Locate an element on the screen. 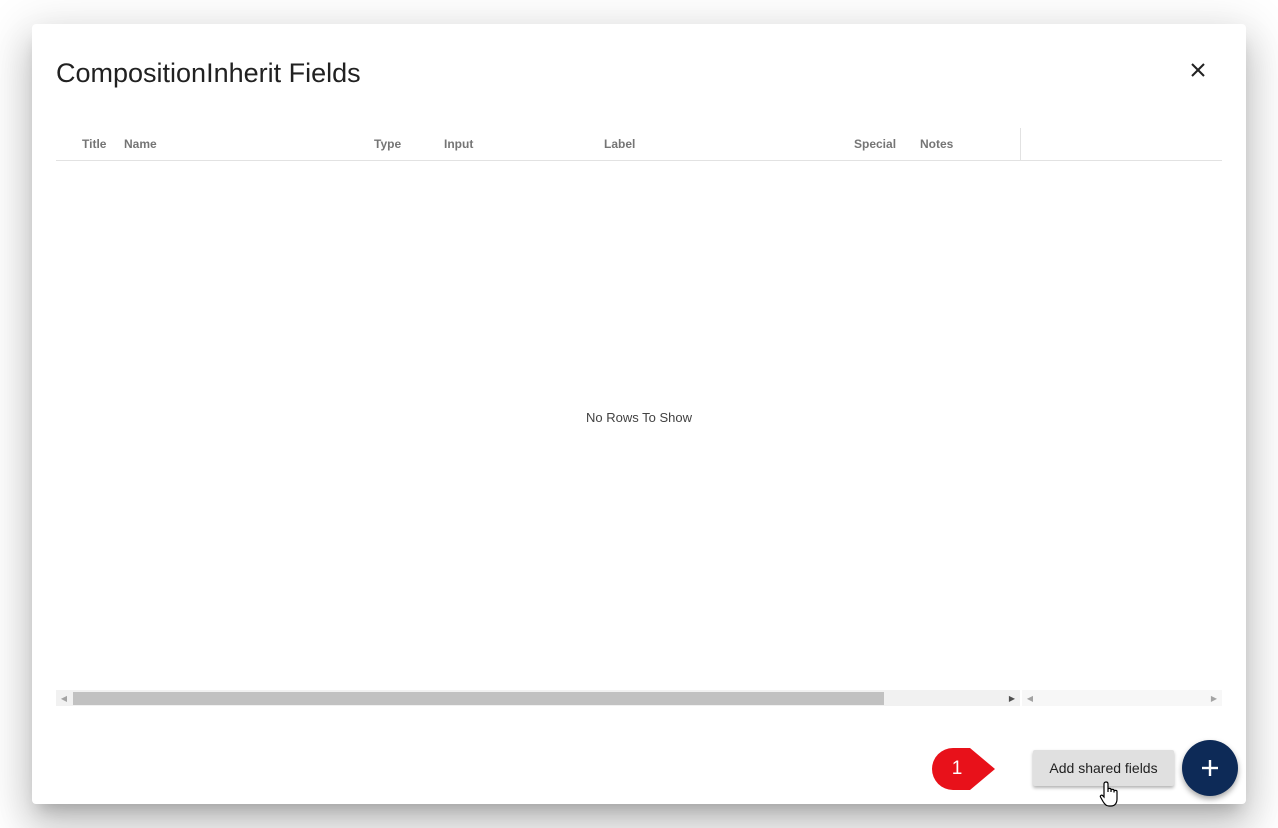 The height and width of the screenshot is (828, 1278). close-icon is located at coordinates (1198, 70).